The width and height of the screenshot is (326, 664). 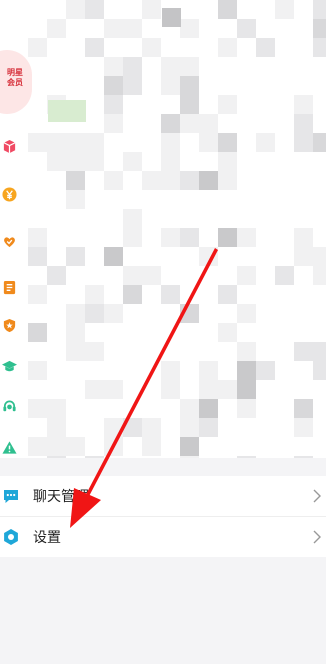 I want to click on graduation-cap-icon, so click(x=9, y=366).